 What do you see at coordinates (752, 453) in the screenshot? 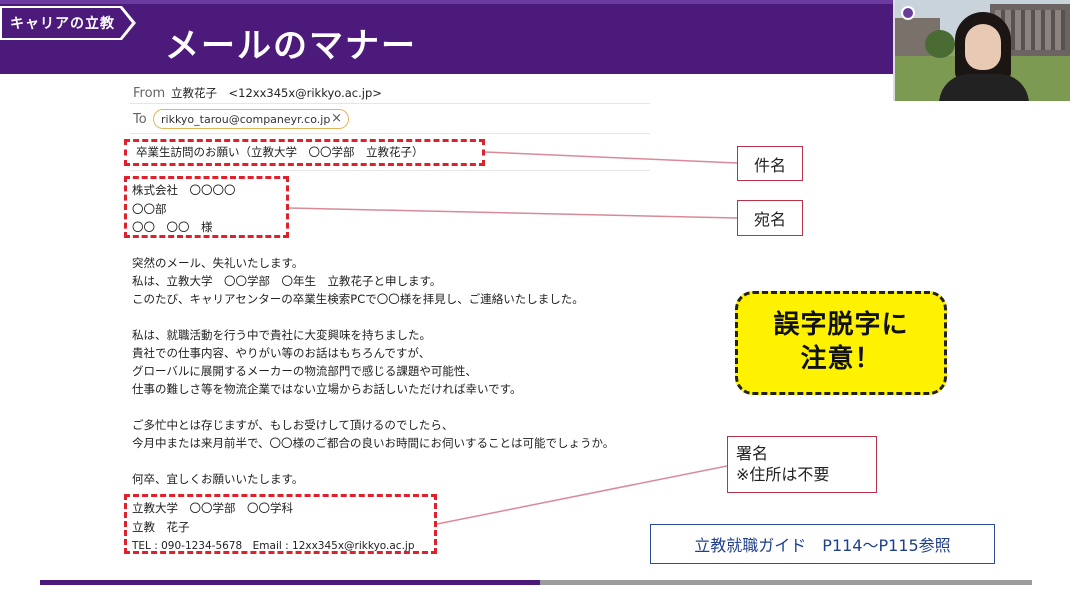
I see `callout-signature-title: 署名` at bounding box center [752, 453].